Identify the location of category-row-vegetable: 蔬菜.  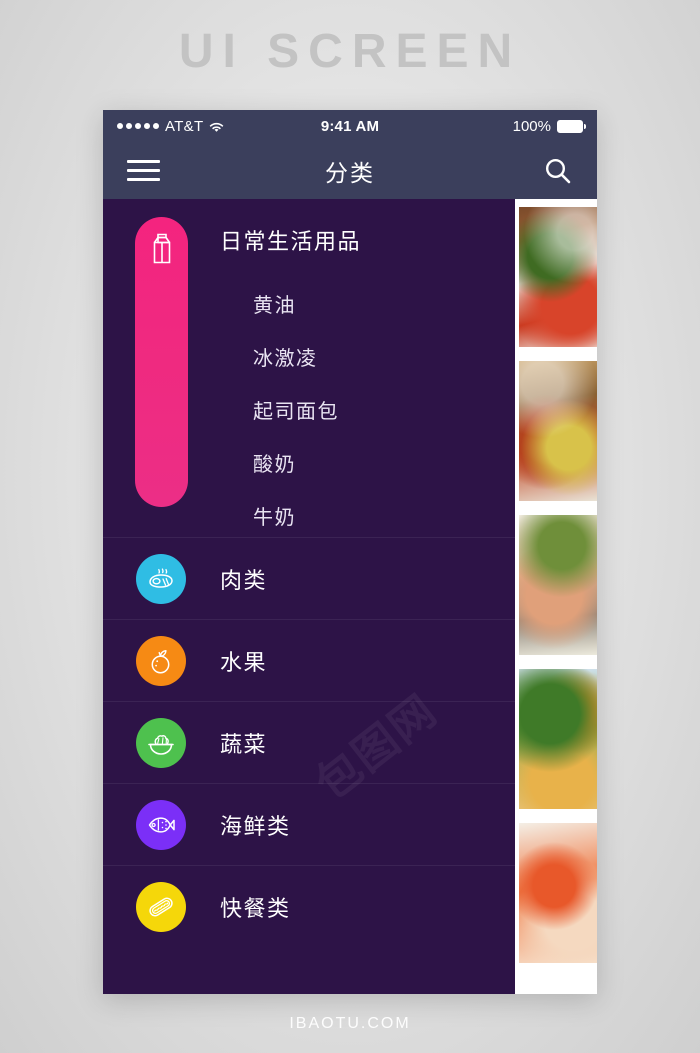
(309, 742).